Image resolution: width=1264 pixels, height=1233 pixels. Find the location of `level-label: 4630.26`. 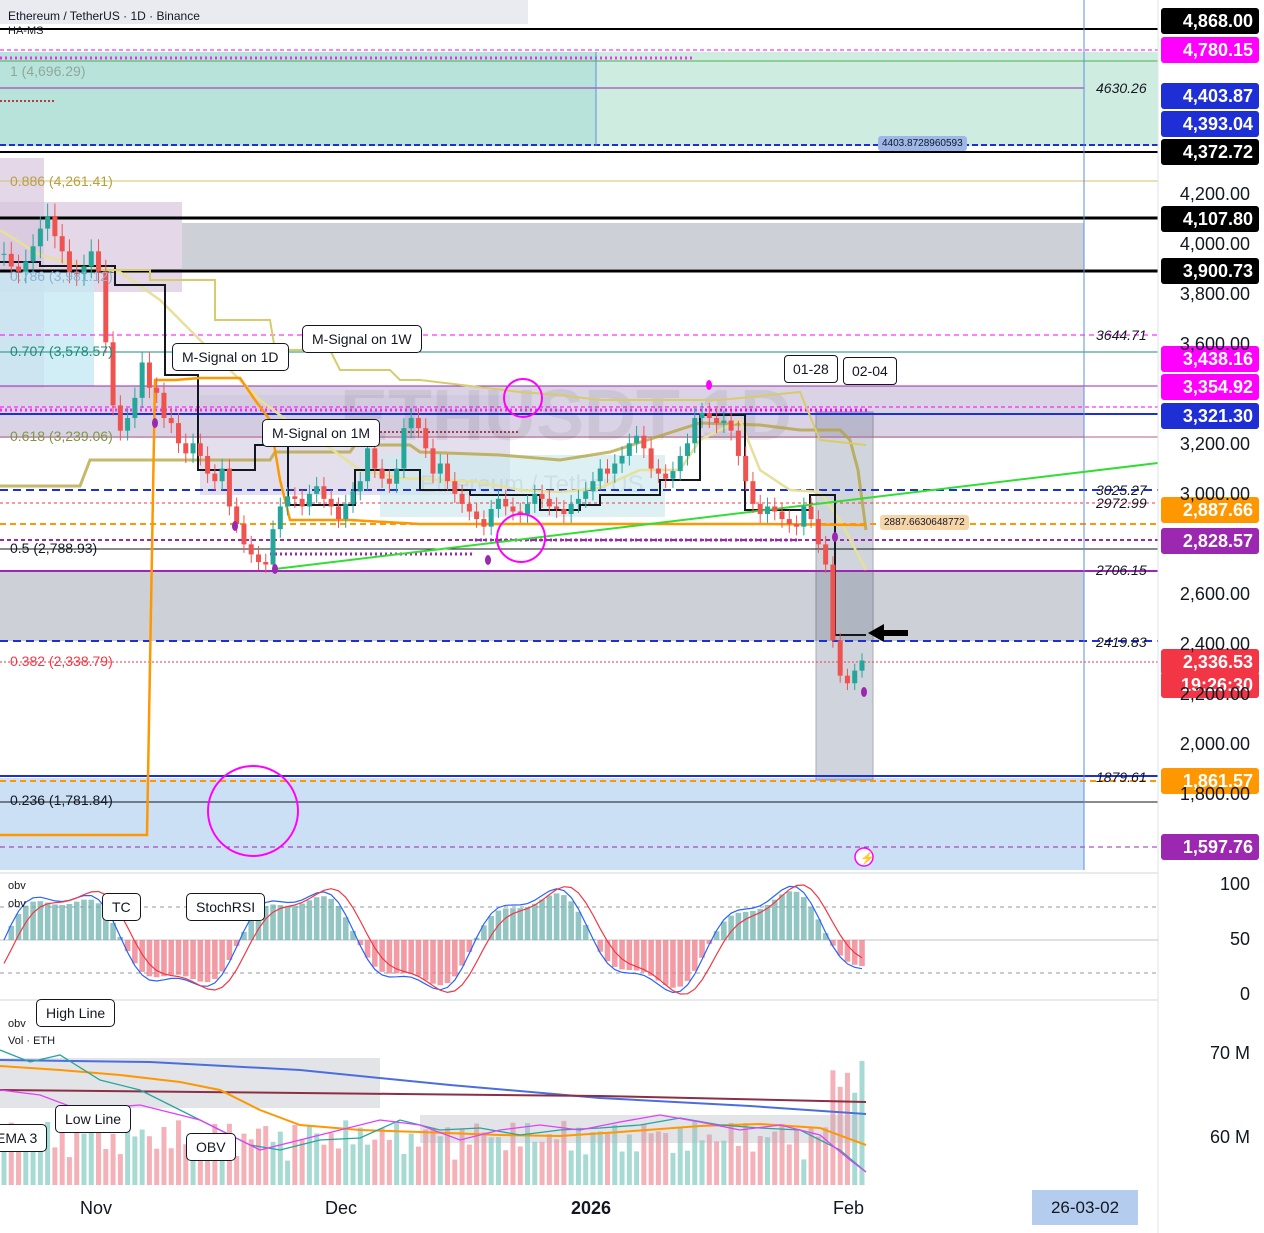

level-label: 4630.26 is located at coordinates (1121, 88).